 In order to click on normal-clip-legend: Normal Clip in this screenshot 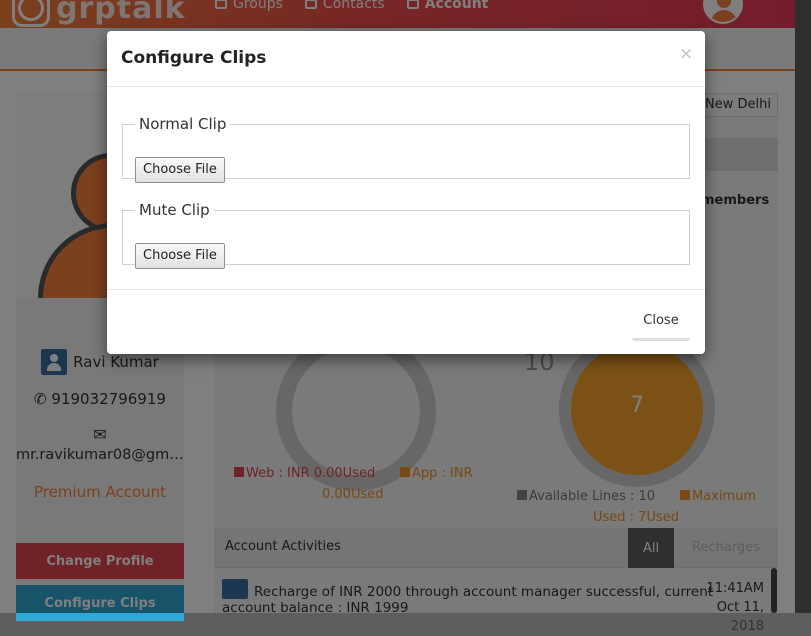, I will do `click(183, 124)`.